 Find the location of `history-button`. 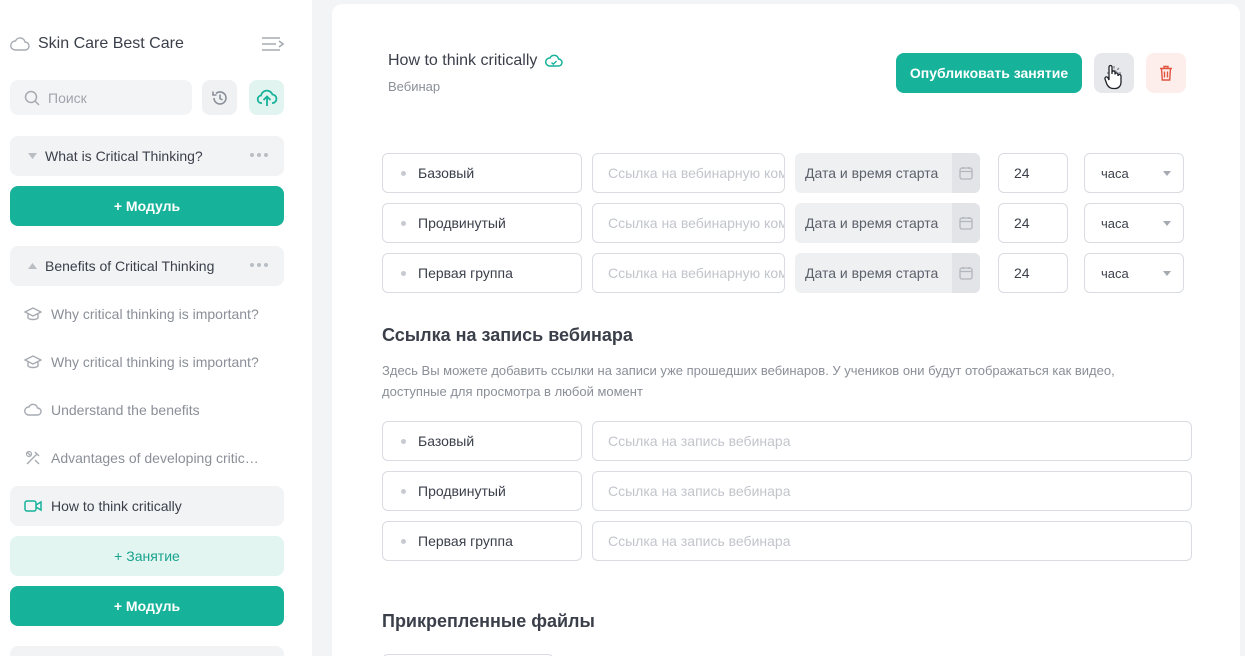

history-button is located at coordinates (219, 97).